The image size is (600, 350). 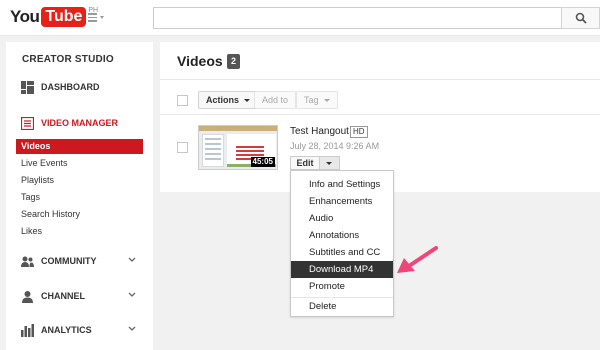 What do you see at coordinates (342, 201) in the screenshot?
I see `menu-item-enhancements: Enhancements` at bounding box center [342, 201].